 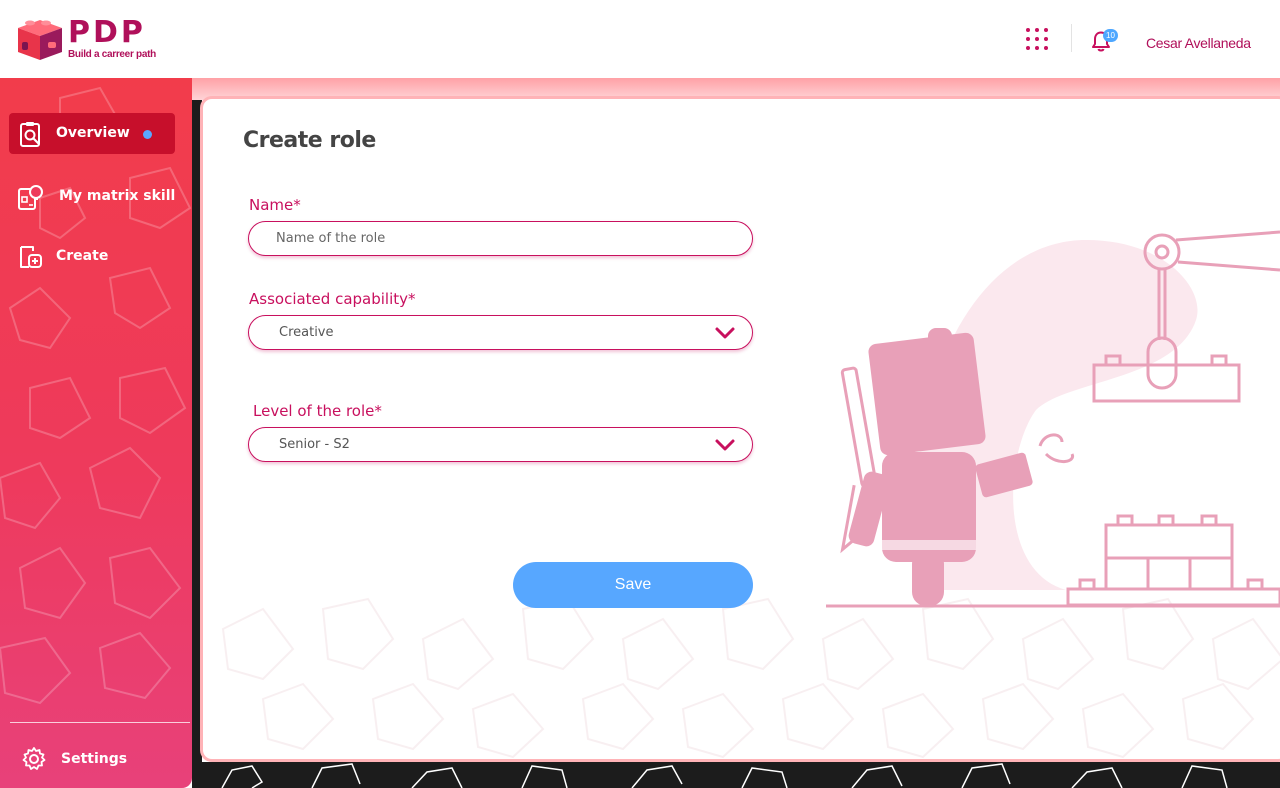 I want to click on sidebar-item-label: My matrix skill, so click(x=117, y=196).